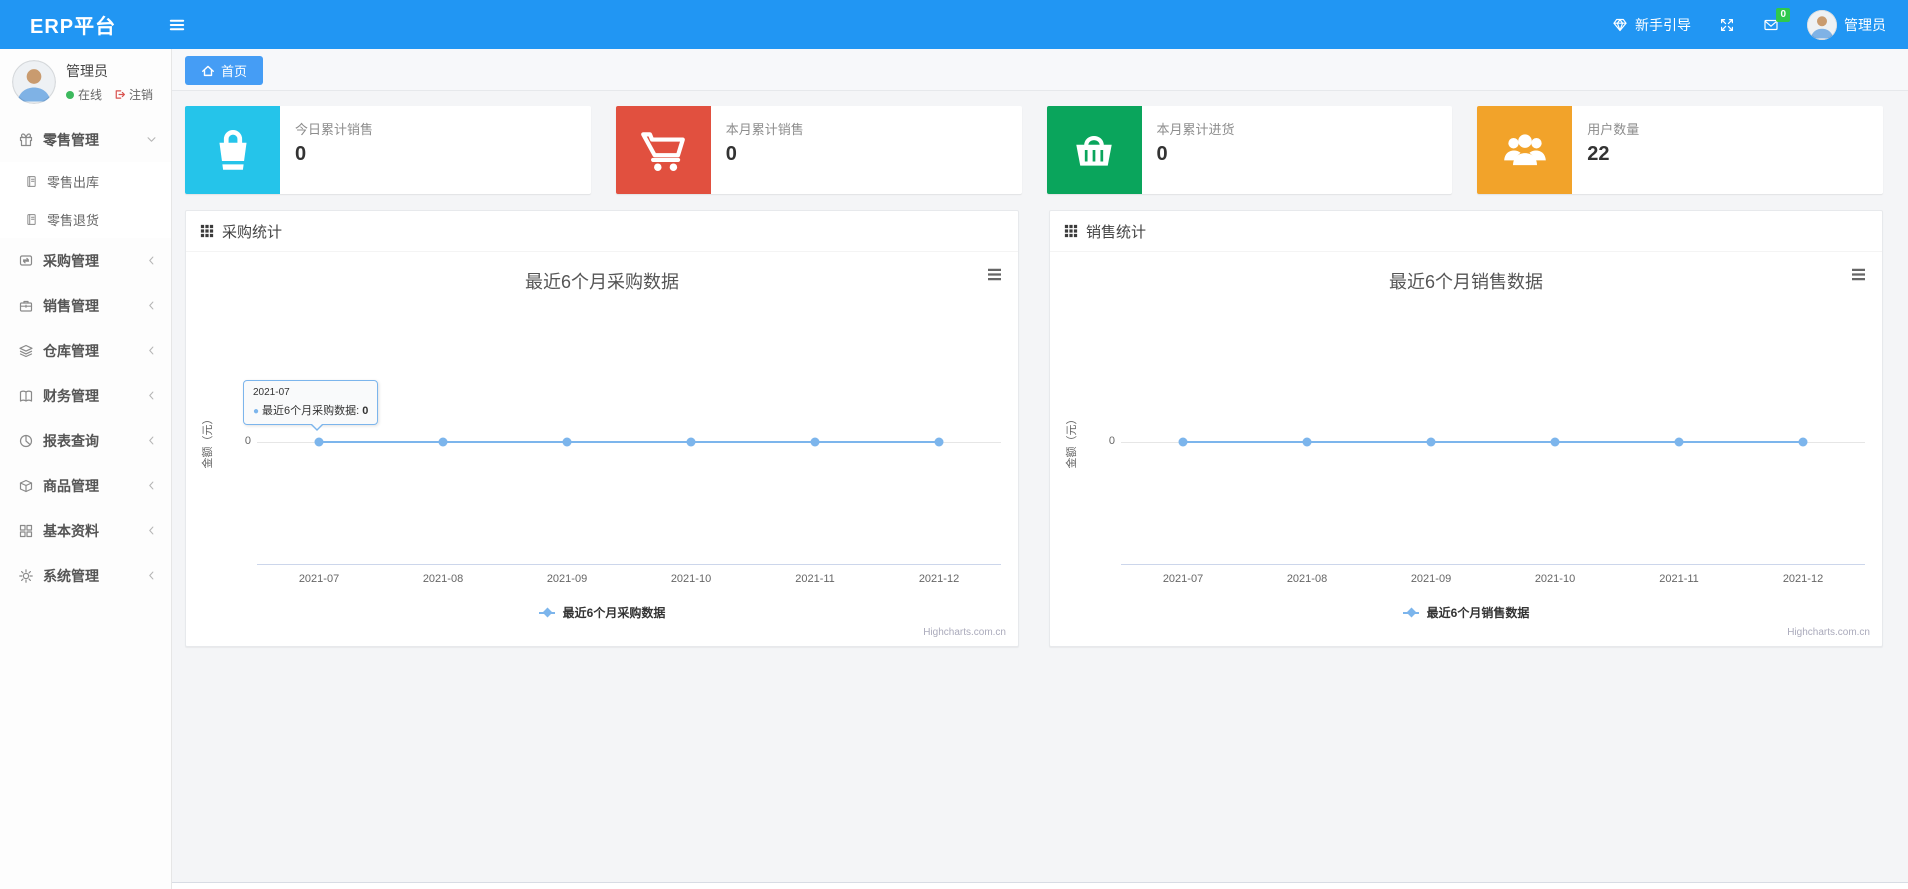  What do you see at coordinates (311, 405) in the screenshot?
I see `chart-tooltip: 2021-07 ● 最近6个月采购数据: 0` at bounding box center [311, 405].